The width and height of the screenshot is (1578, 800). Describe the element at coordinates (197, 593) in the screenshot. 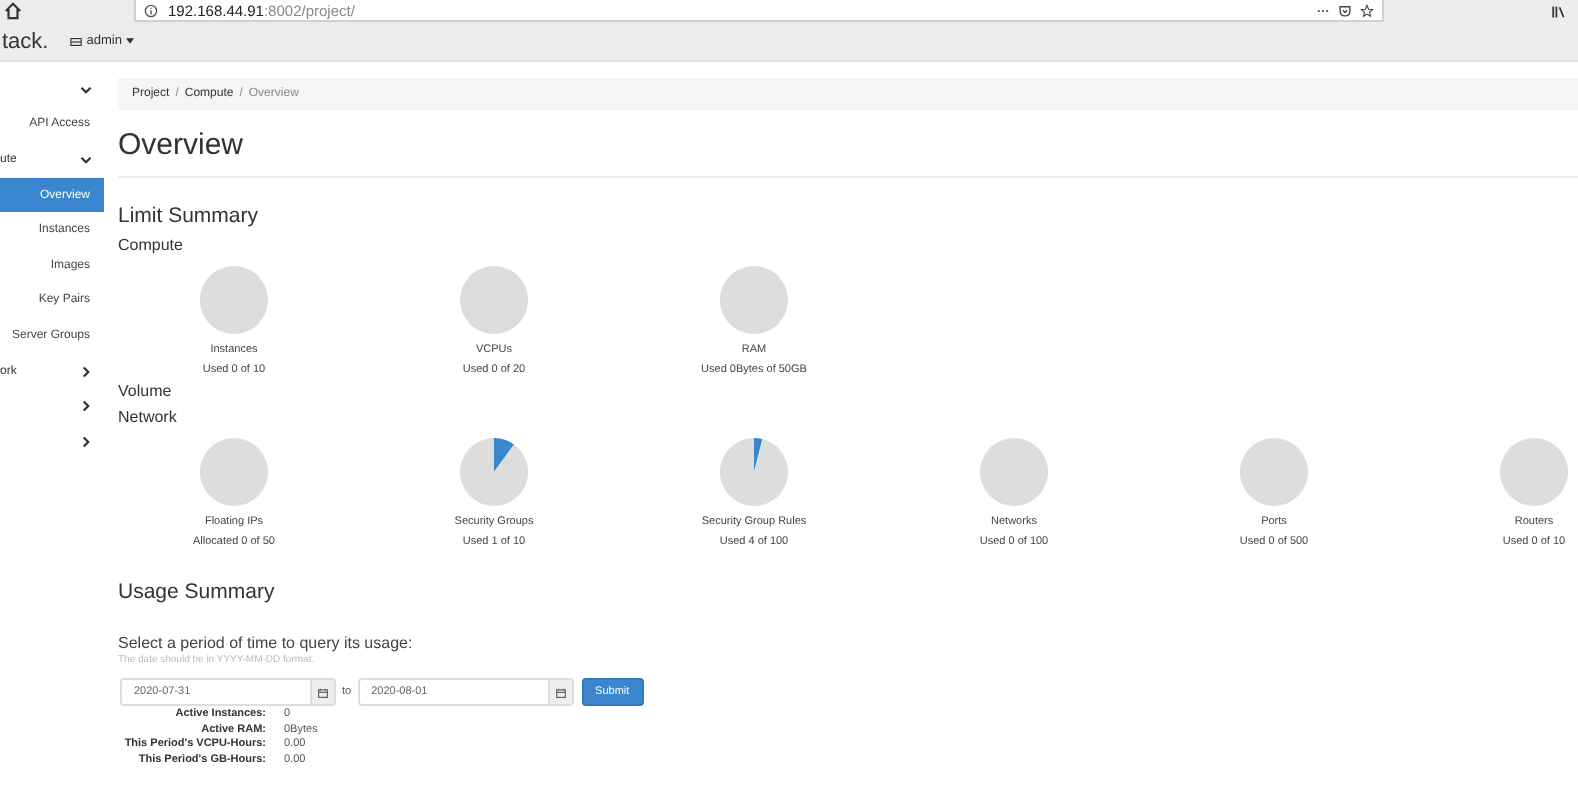

I see `section-title: Usage Summary` at that location.